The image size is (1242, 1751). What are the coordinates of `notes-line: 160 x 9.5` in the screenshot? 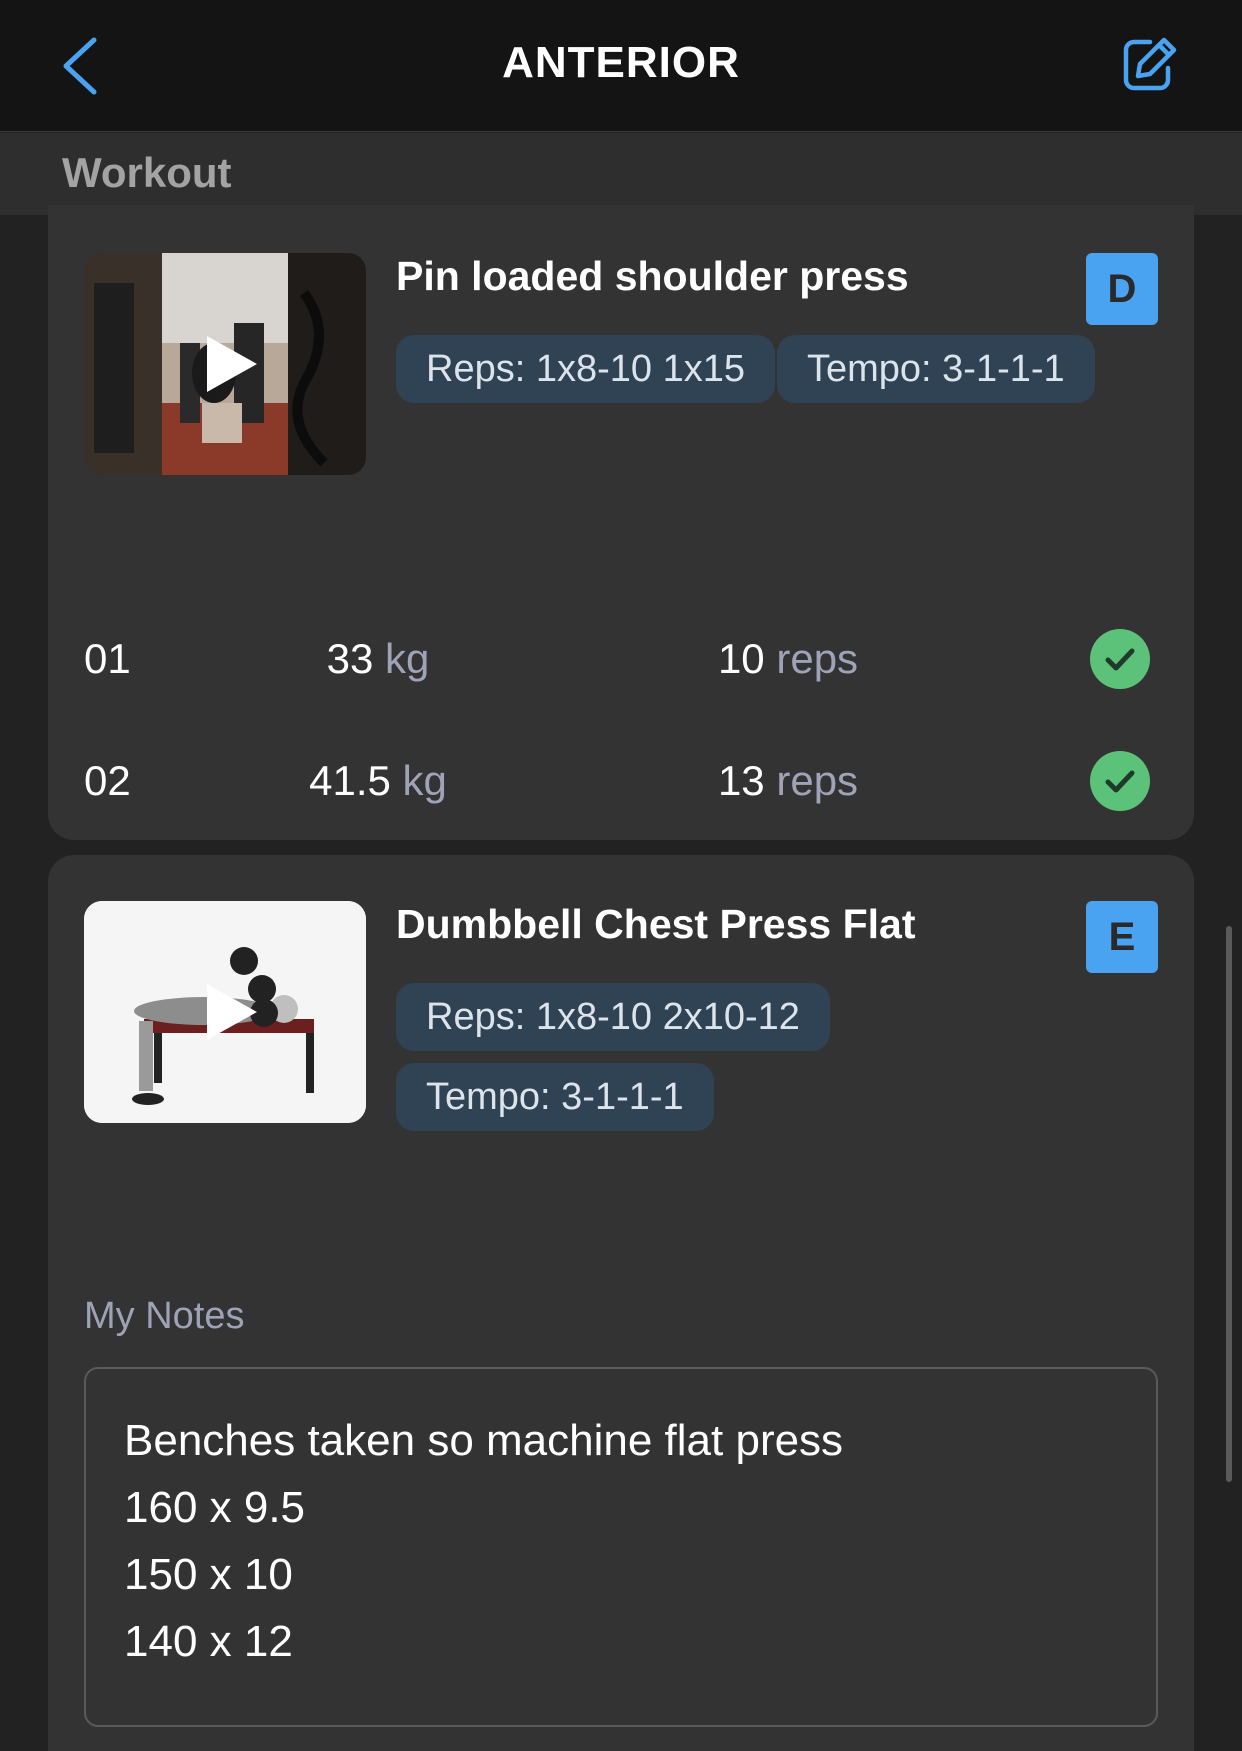 It's located at (215, 1507).